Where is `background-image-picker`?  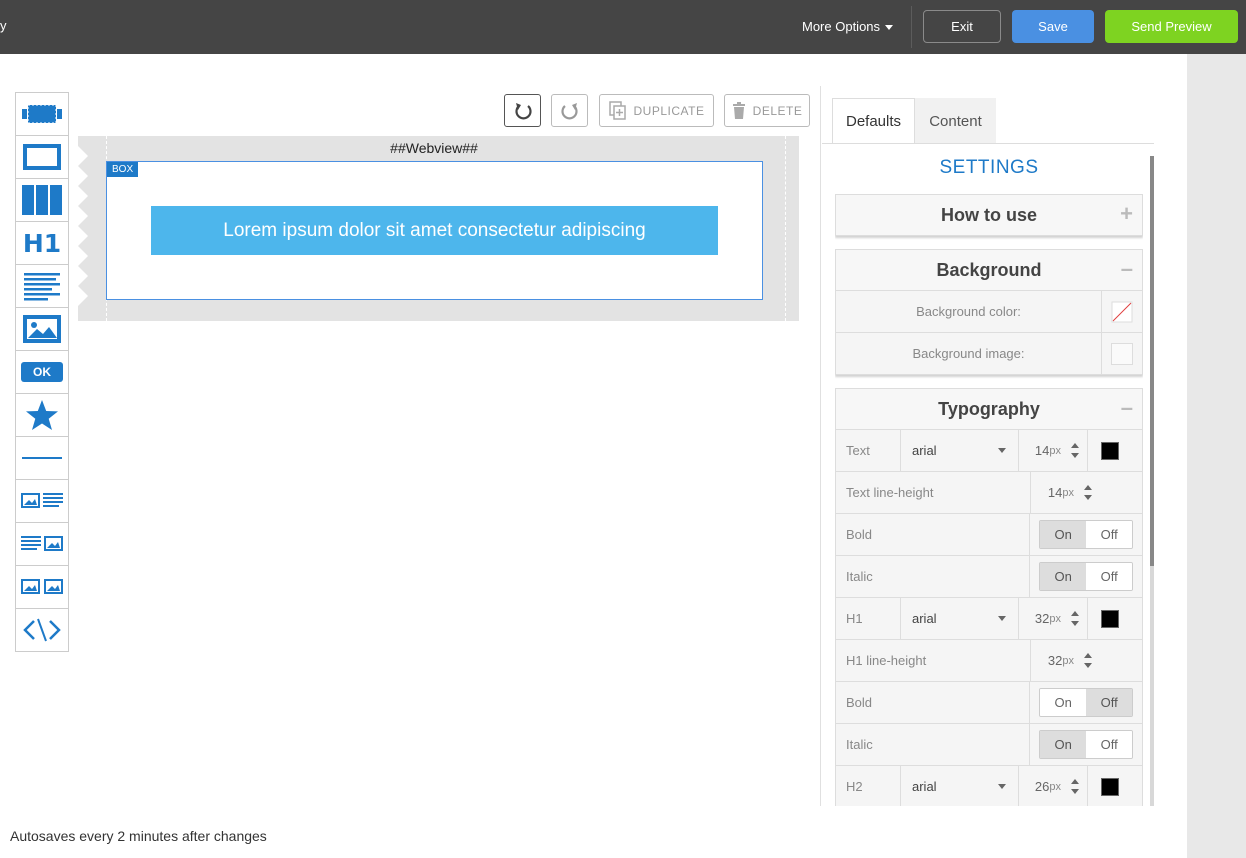
background-image-picker is located at coordinates (1121, 353).